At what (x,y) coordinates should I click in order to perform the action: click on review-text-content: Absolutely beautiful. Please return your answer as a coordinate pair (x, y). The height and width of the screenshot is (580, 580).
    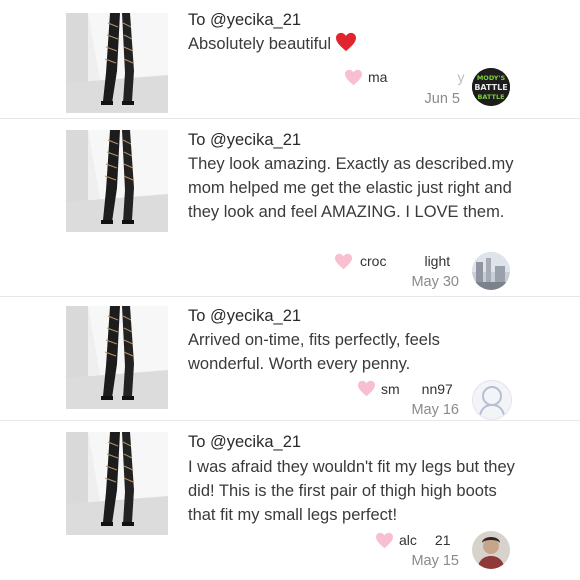
    Looking at the image, I should click on (260, 44).